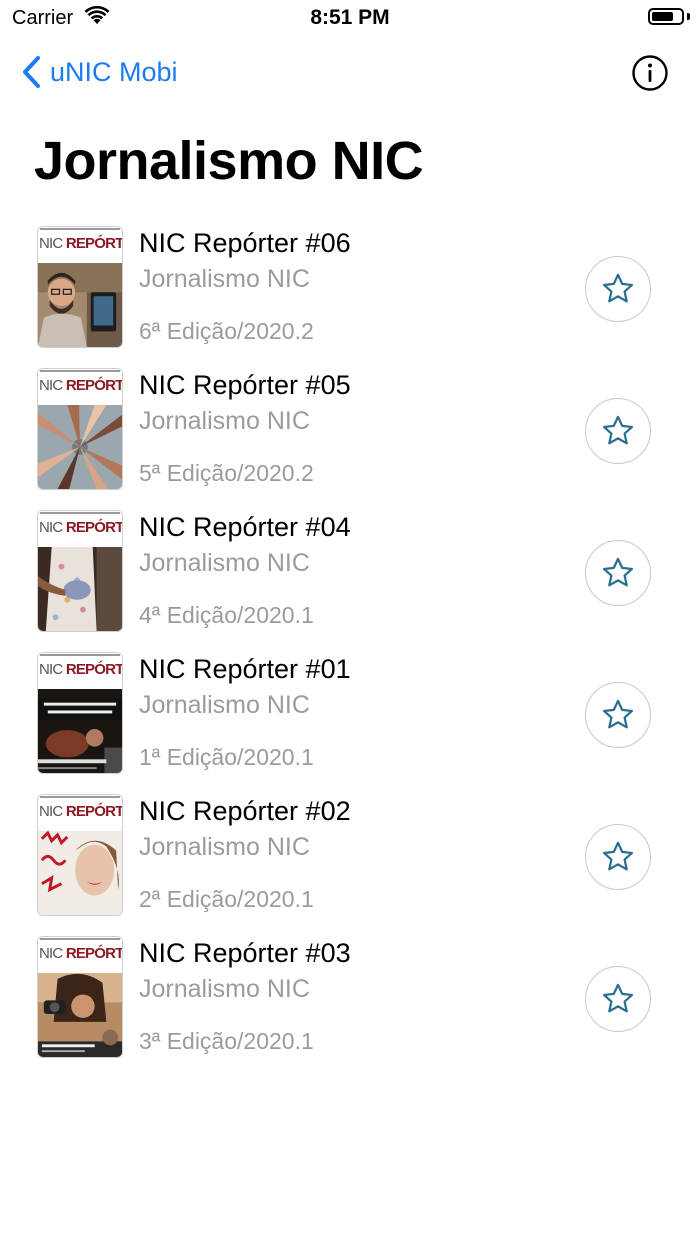 The height and width of the screenshot is (1244, 700). What do you see at coordinates (245, 811) in the screenshot?
I see `item-title: NIC Repórter #02` at bounding box center [245, 811].